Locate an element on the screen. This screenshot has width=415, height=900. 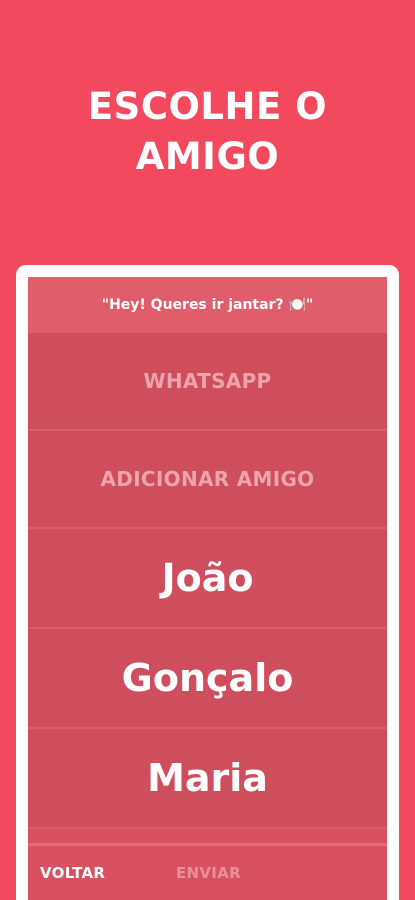
friend-name: Gonçalo is located at coordinates (207, 678).